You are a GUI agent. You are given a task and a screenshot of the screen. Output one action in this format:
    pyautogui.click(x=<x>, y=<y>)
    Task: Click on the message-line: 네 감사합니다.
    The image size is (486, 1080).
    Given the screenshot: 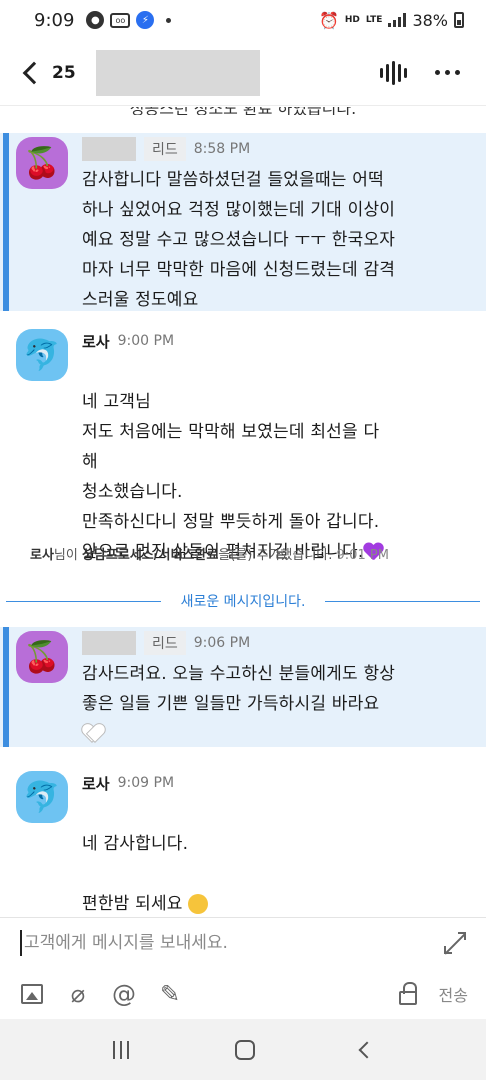 What is the action you would take?
    pyautogui.click(x=135, y=844)
    